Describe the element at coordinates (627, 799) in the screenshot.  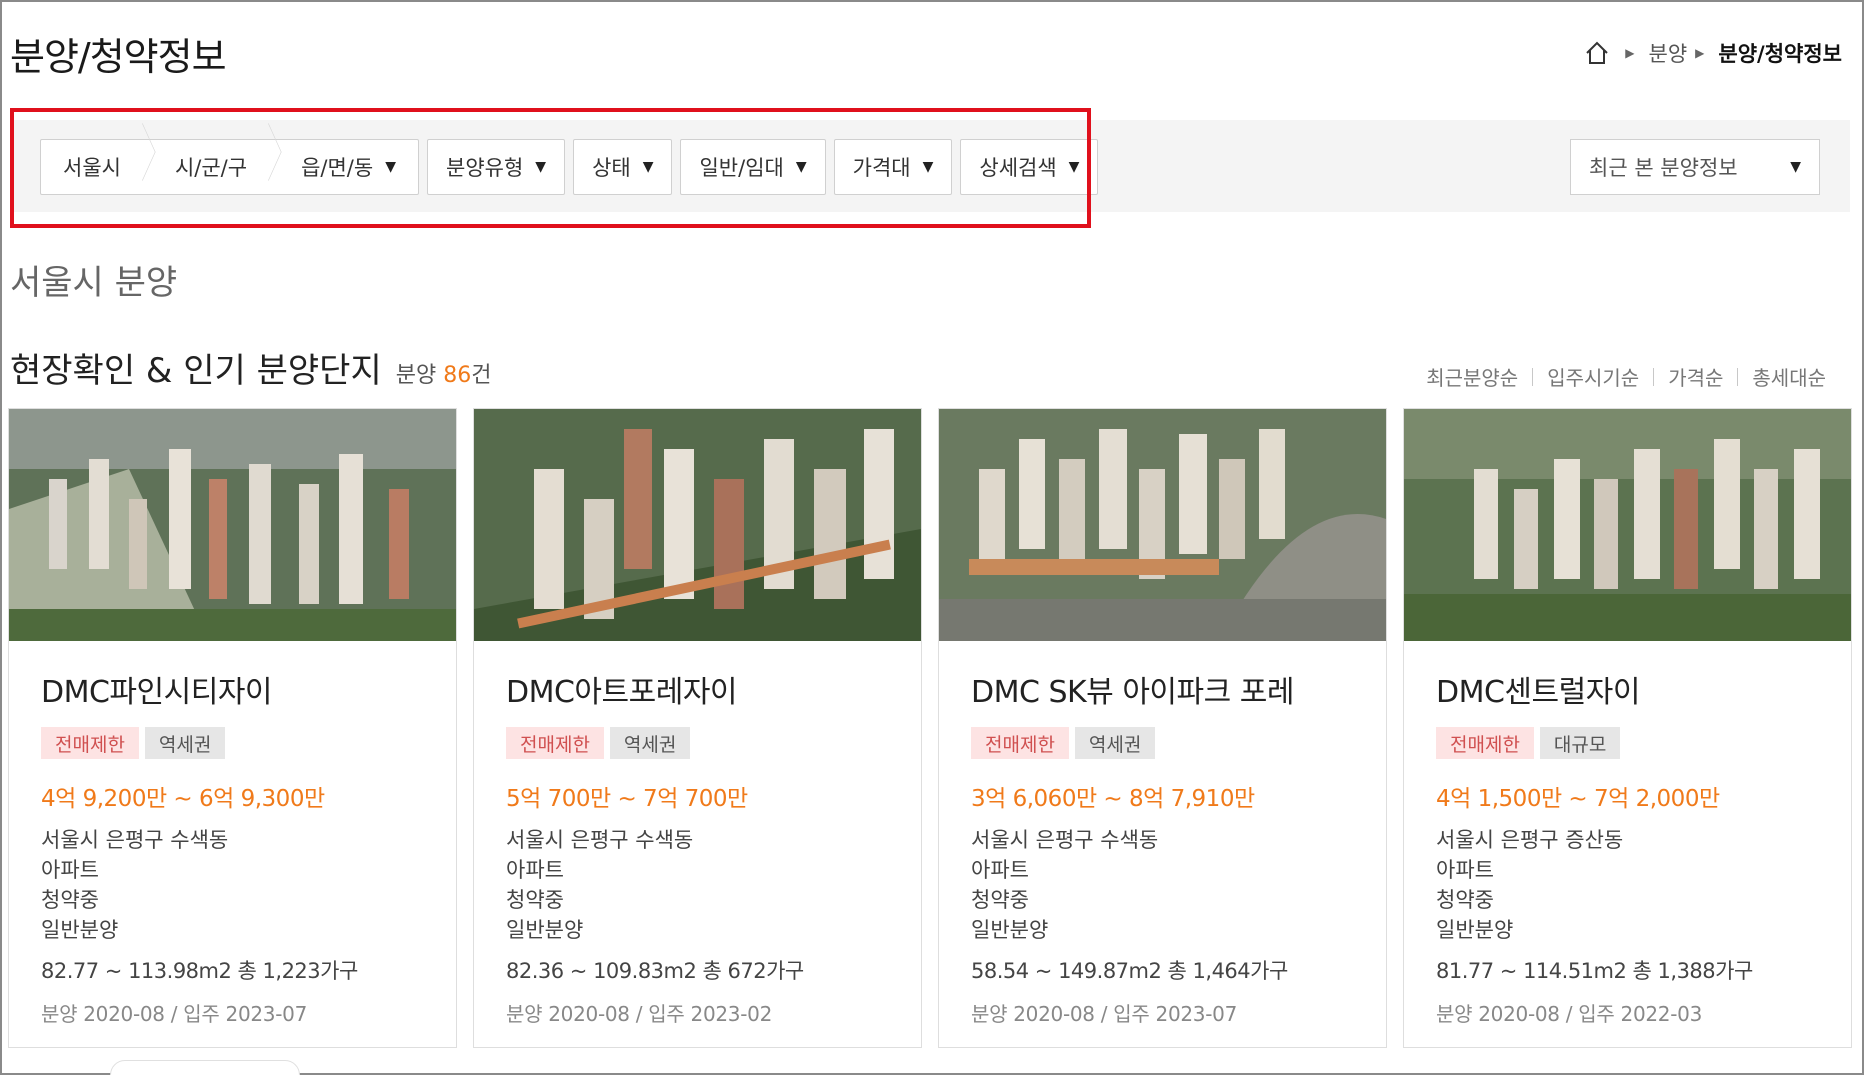
I see `price-range: 5억 700만 ~ 7억 700만` at that location.